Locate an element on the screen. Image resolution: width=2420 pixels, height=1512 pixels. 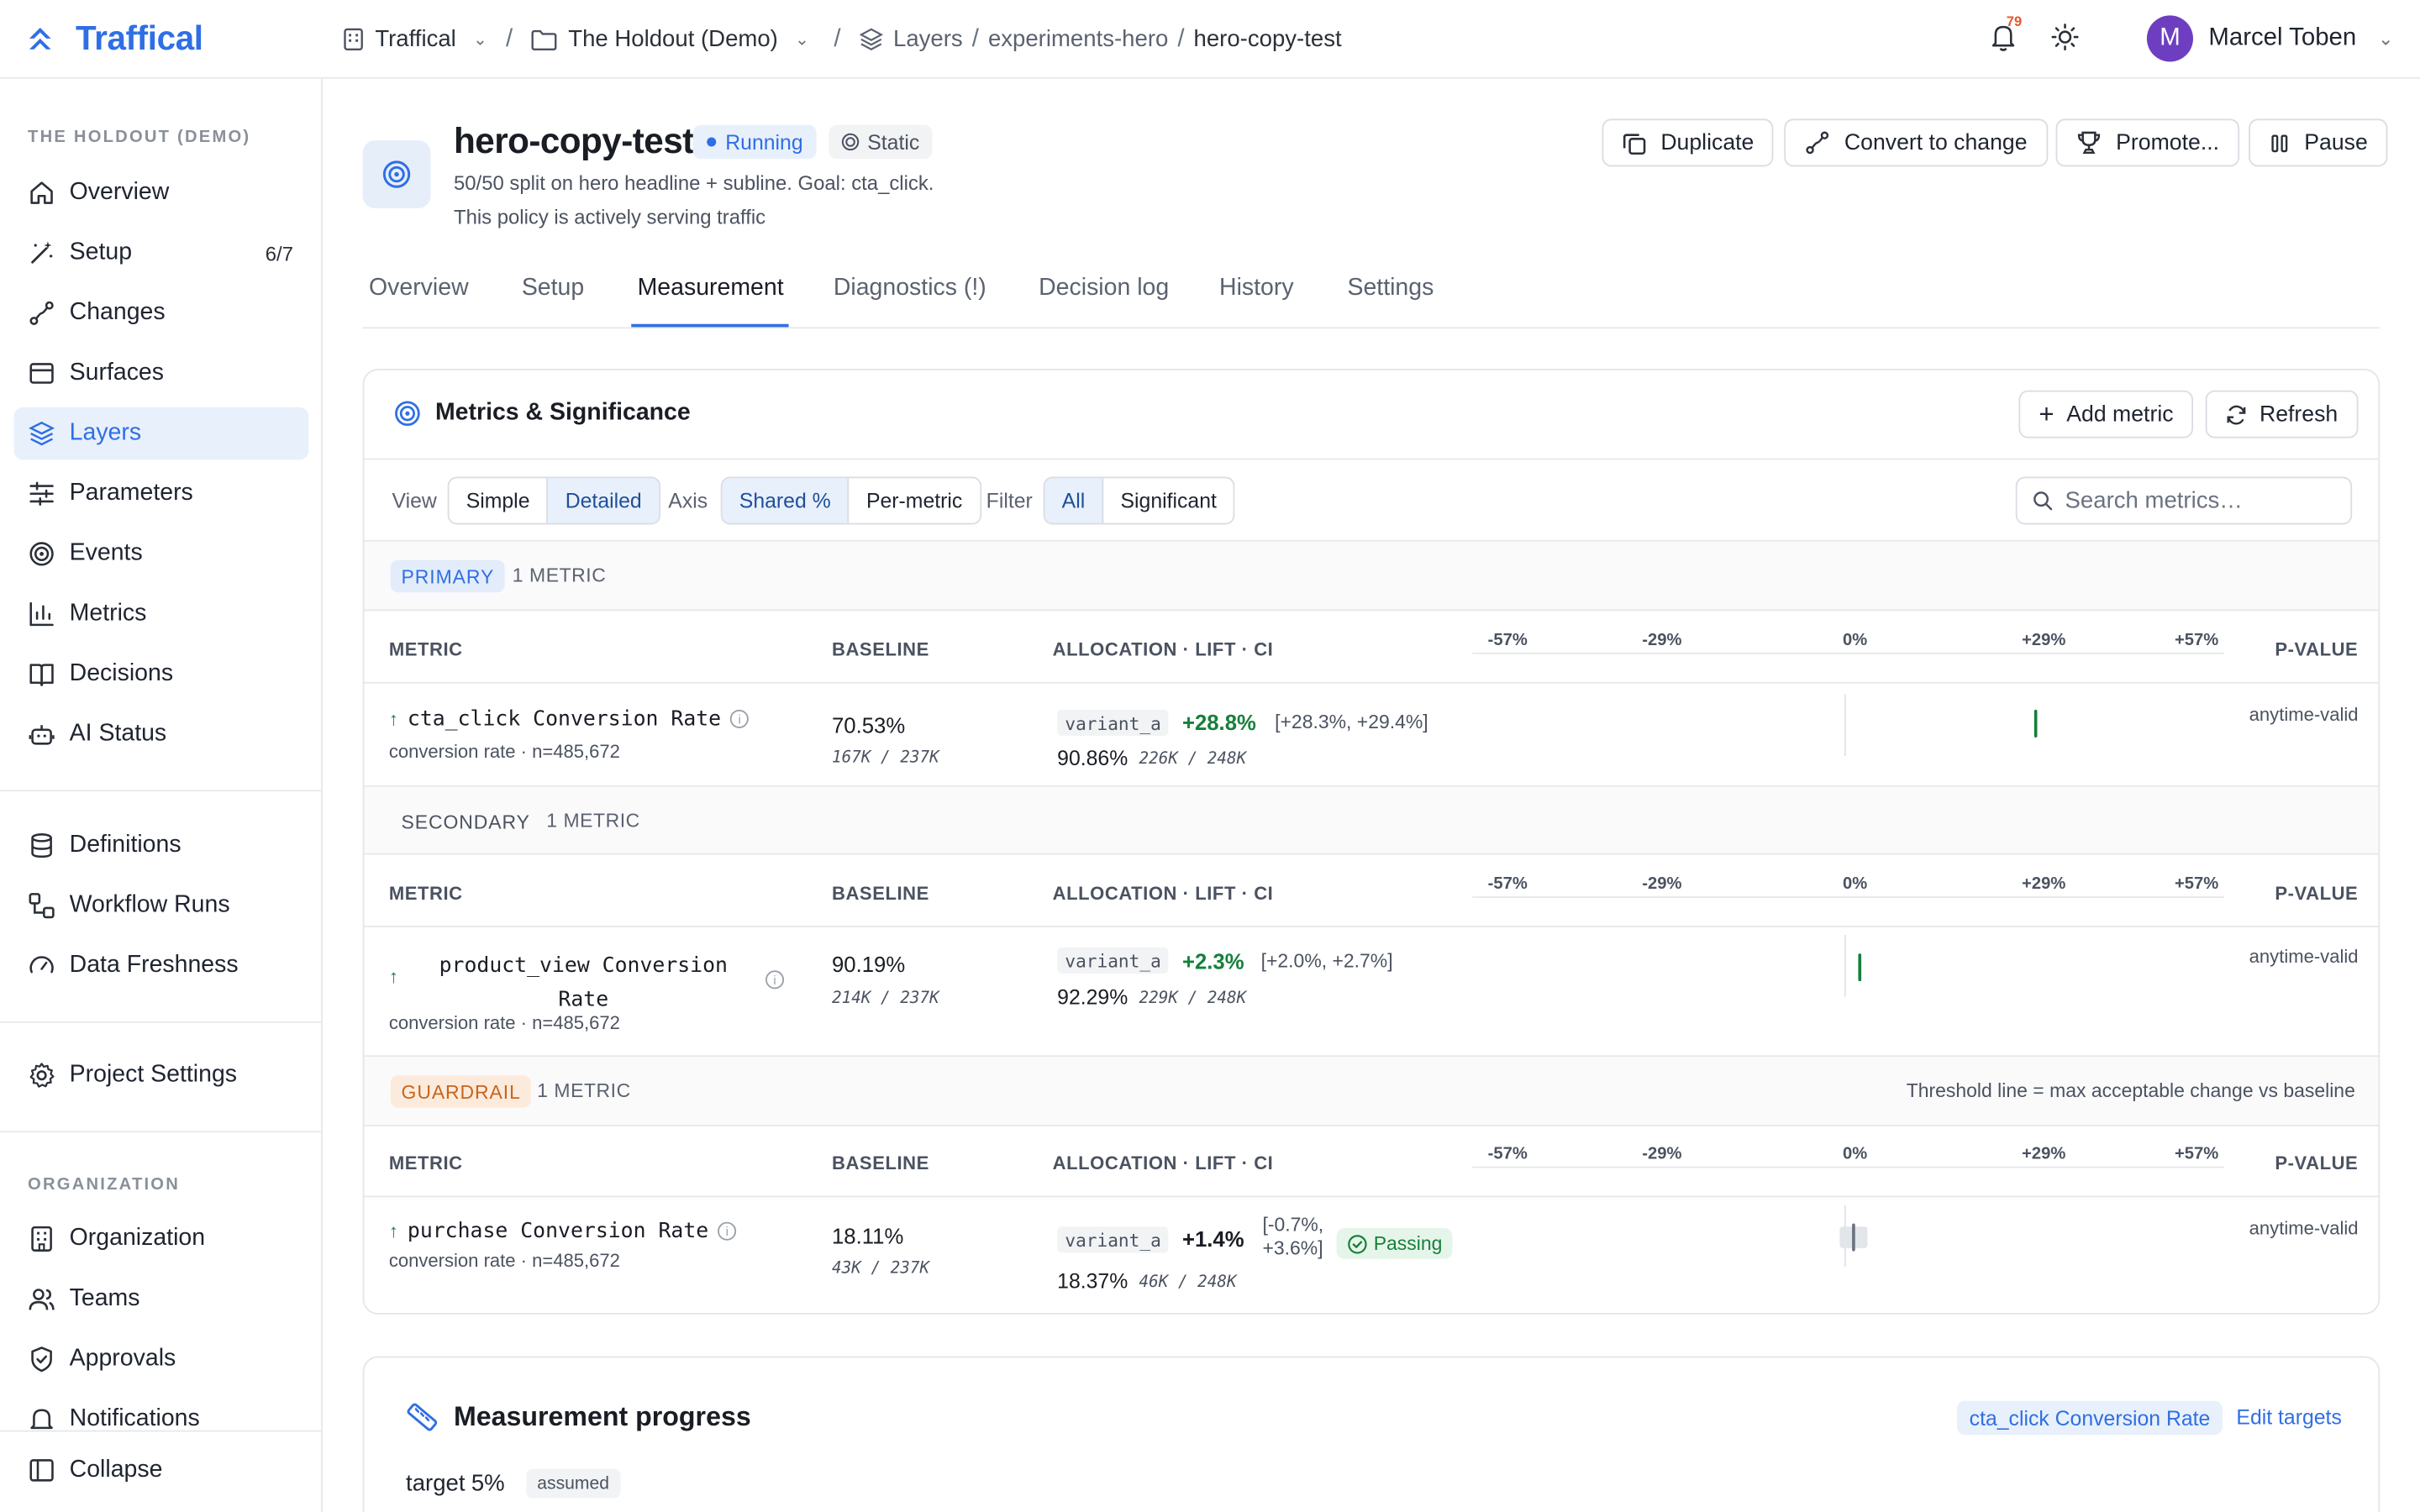
primary-metric-pill: cta_click Conversion Rate is located at coordinates (2089, 1418).